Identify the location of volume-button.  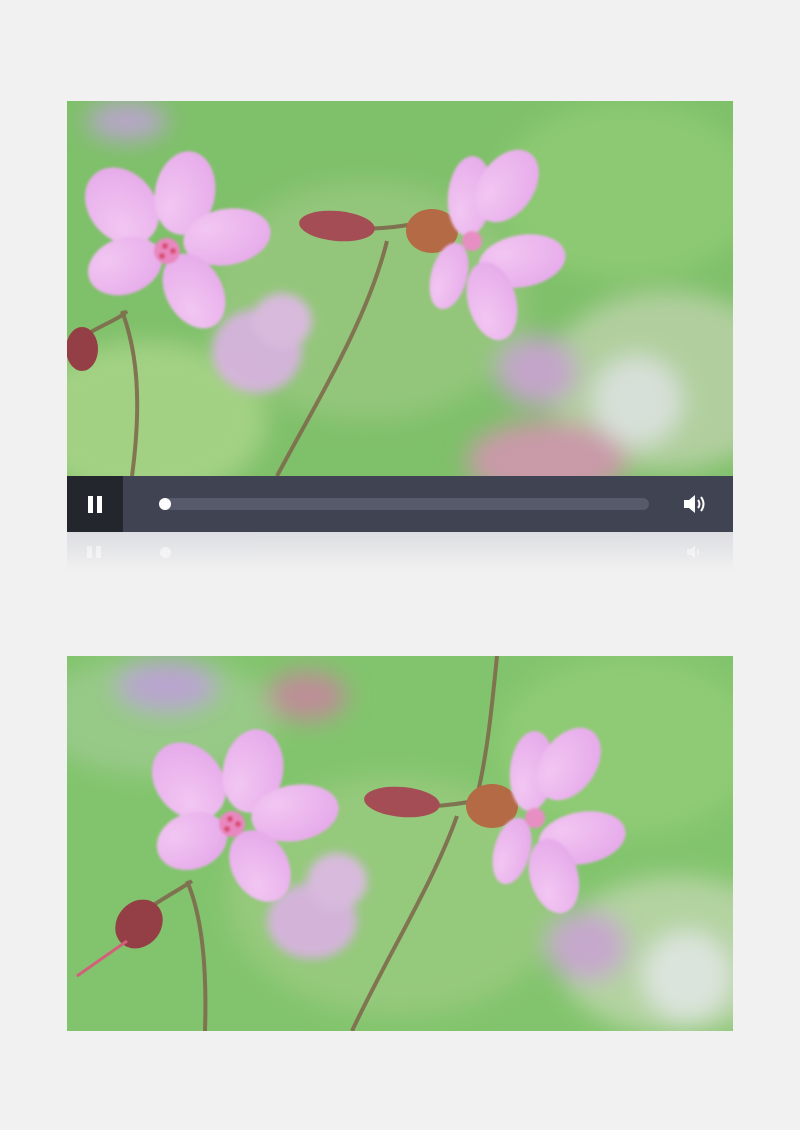
(695, 504).